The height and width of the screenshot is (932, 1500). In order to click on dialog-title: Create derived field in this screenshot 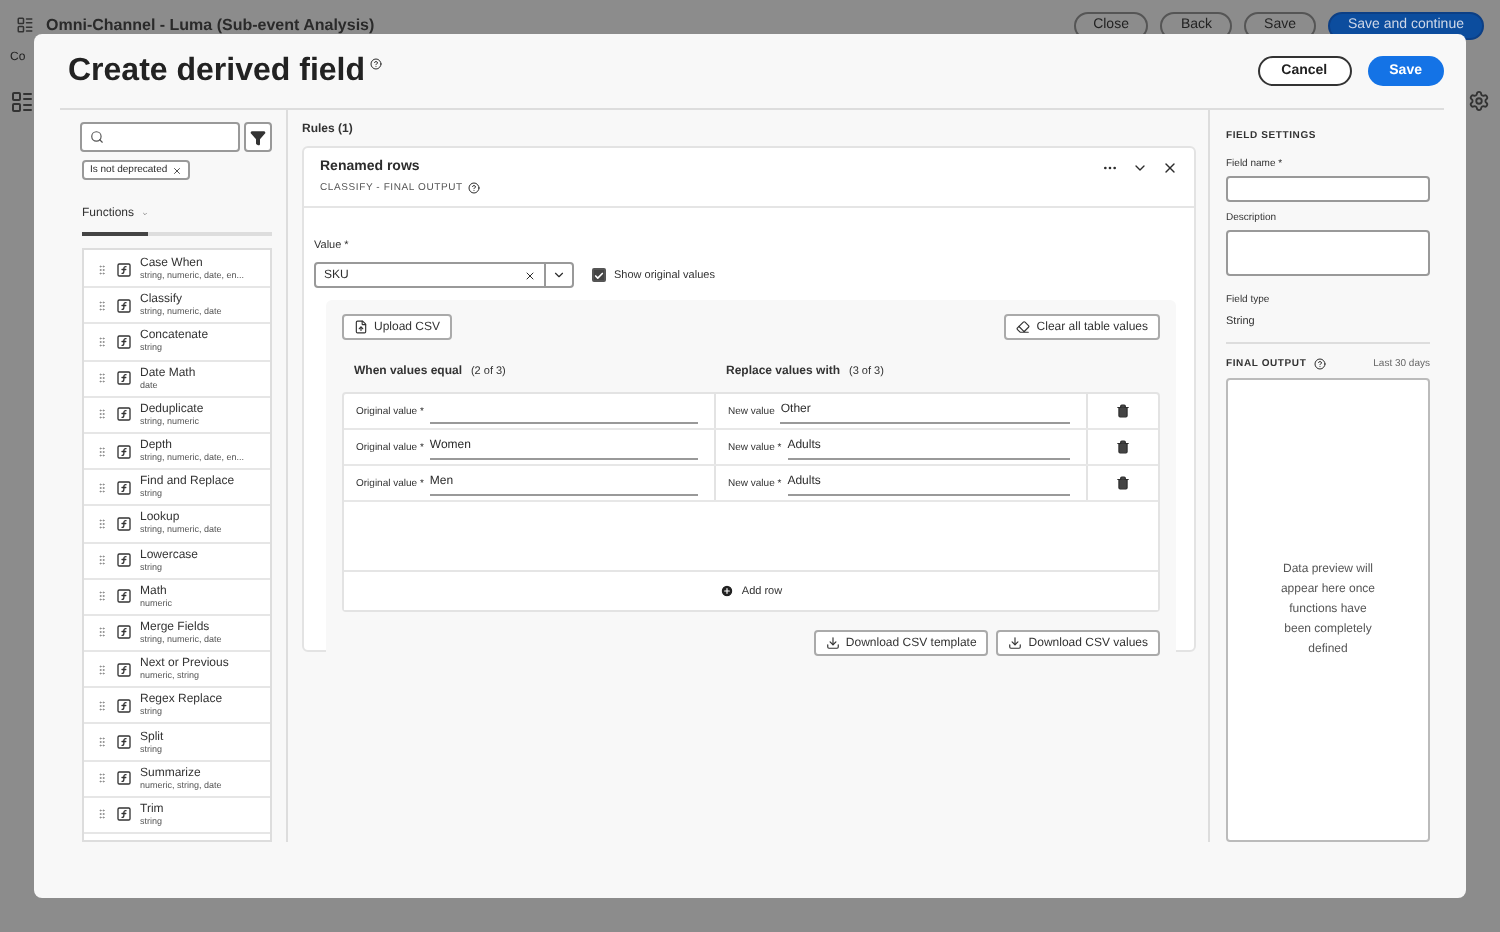, I will do `click(216, 71)`.